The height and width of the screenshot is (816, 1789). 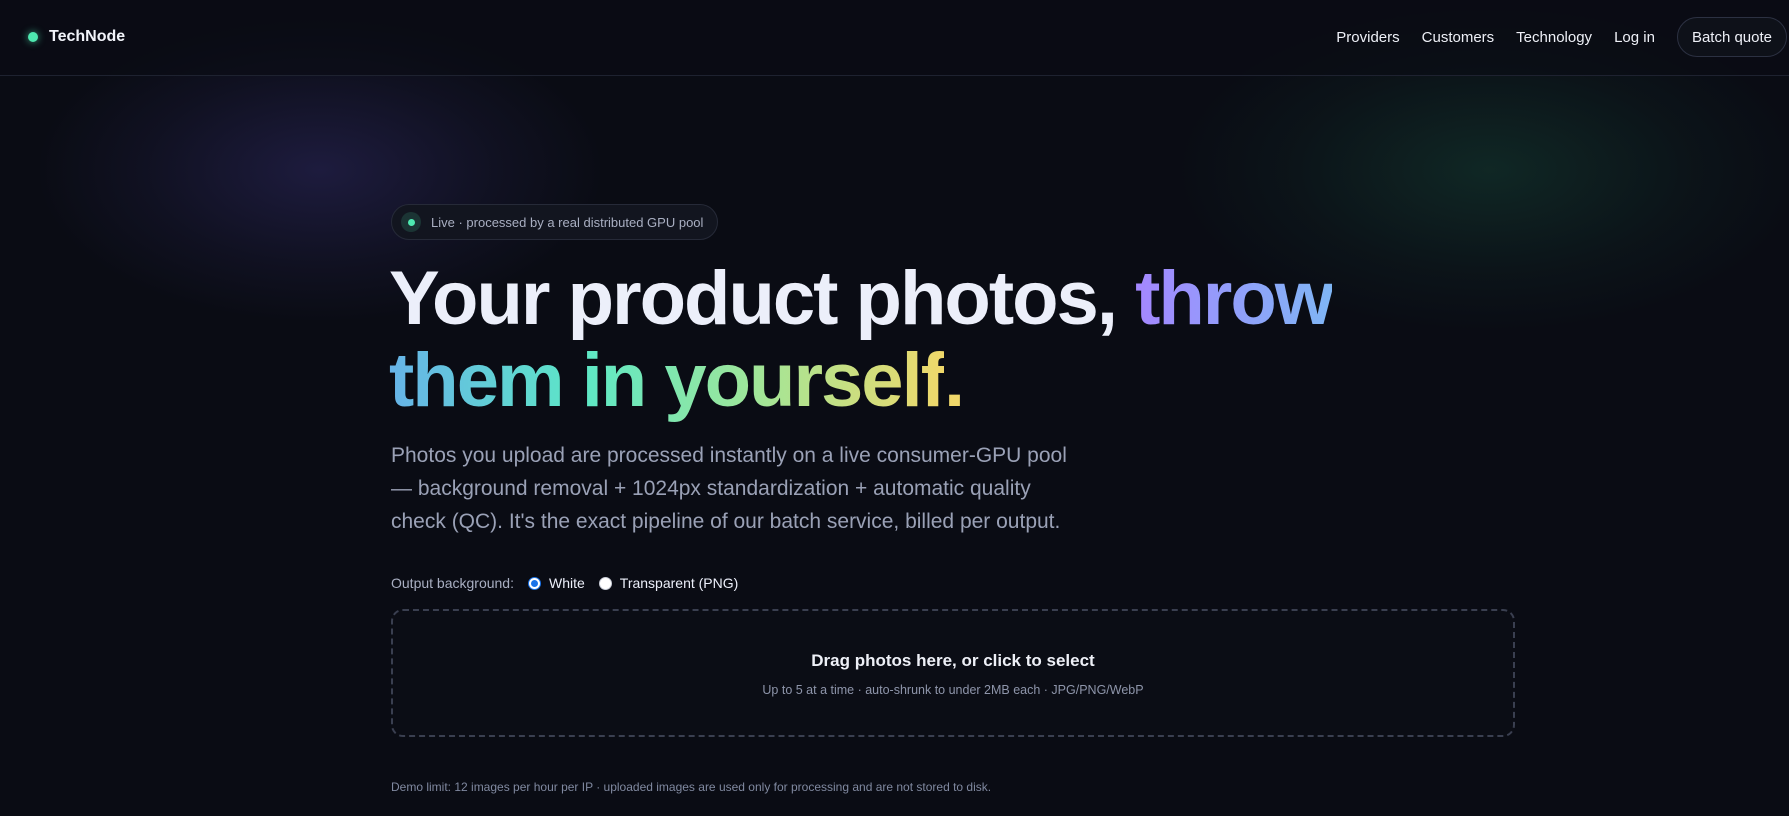 What do you see at coordinates (762, 298) in the screenshot?
I see `headline-text: Your product photos,` at bounding box center [762, 298].